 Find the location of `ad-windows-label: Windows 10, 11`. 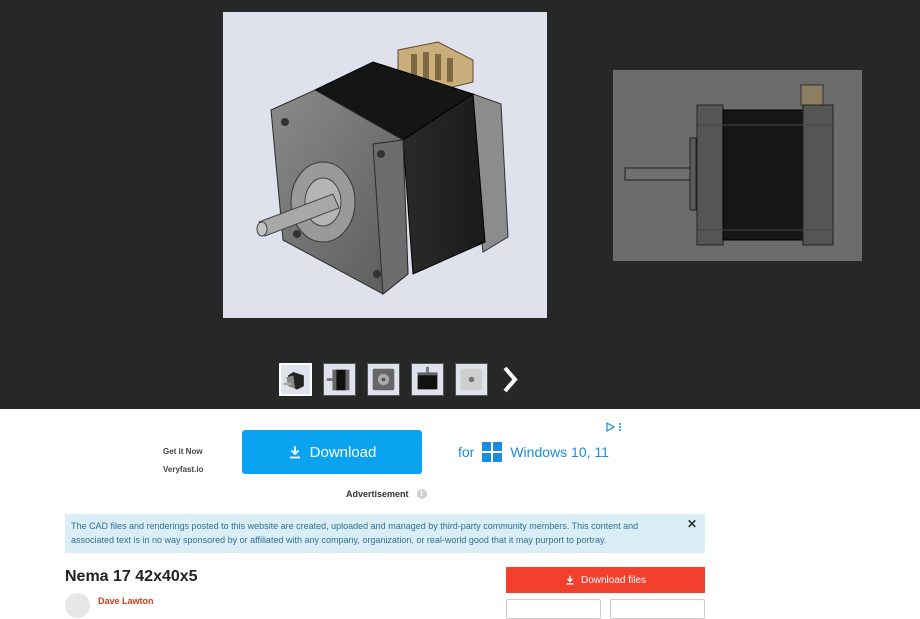

ad-windows-label: Windows 10, 11 is located at coordinates (559, 452).